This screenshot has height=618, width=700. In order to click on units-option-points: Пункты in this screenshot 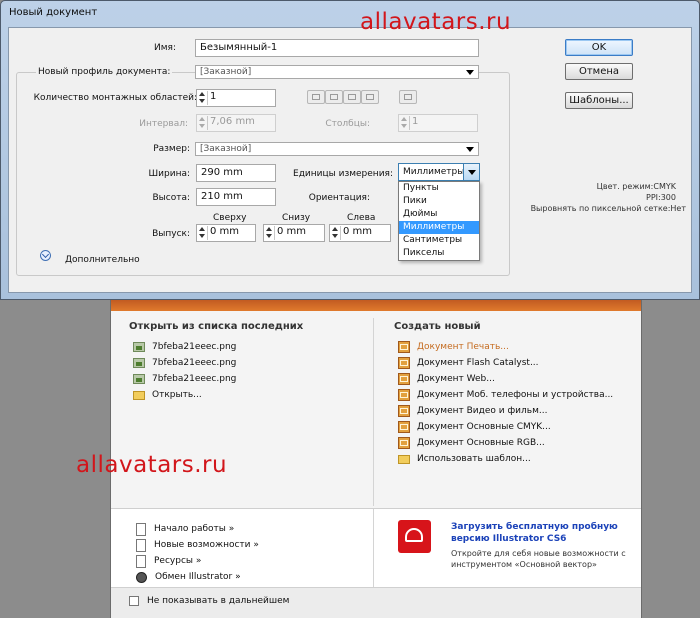, I will do `click(439, 188)`.